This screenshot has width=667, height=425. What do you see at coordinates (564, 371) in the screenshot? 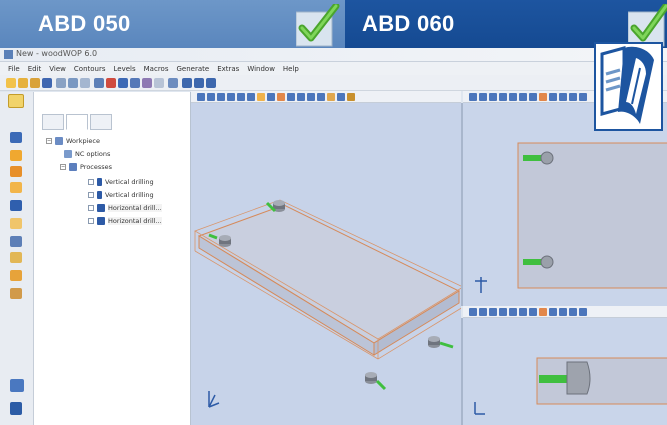
I see `viewport-front-view` at bounding box center [564, 371].